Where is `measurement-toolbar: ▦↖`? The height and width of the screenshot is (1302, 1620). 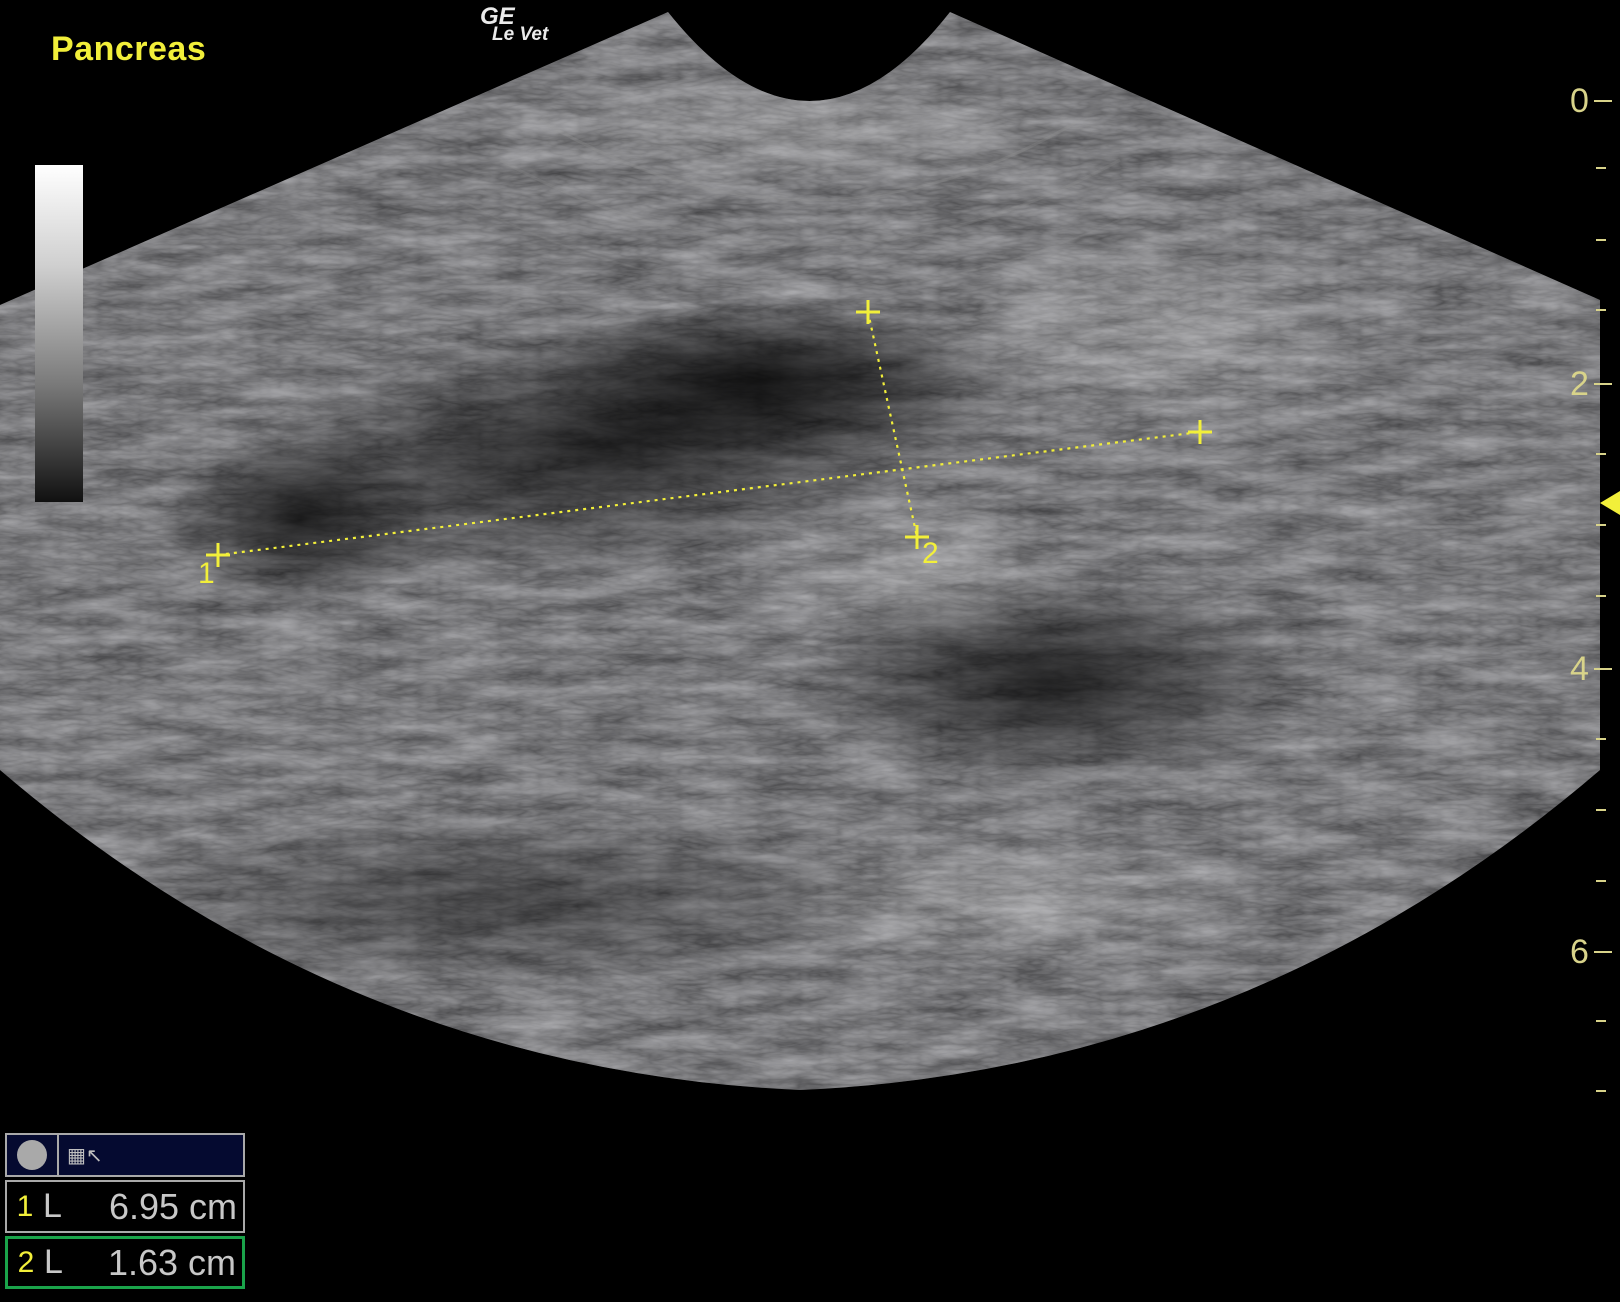 measurement-toolbar: ▦↖ is located at coordinates (125, 1155).